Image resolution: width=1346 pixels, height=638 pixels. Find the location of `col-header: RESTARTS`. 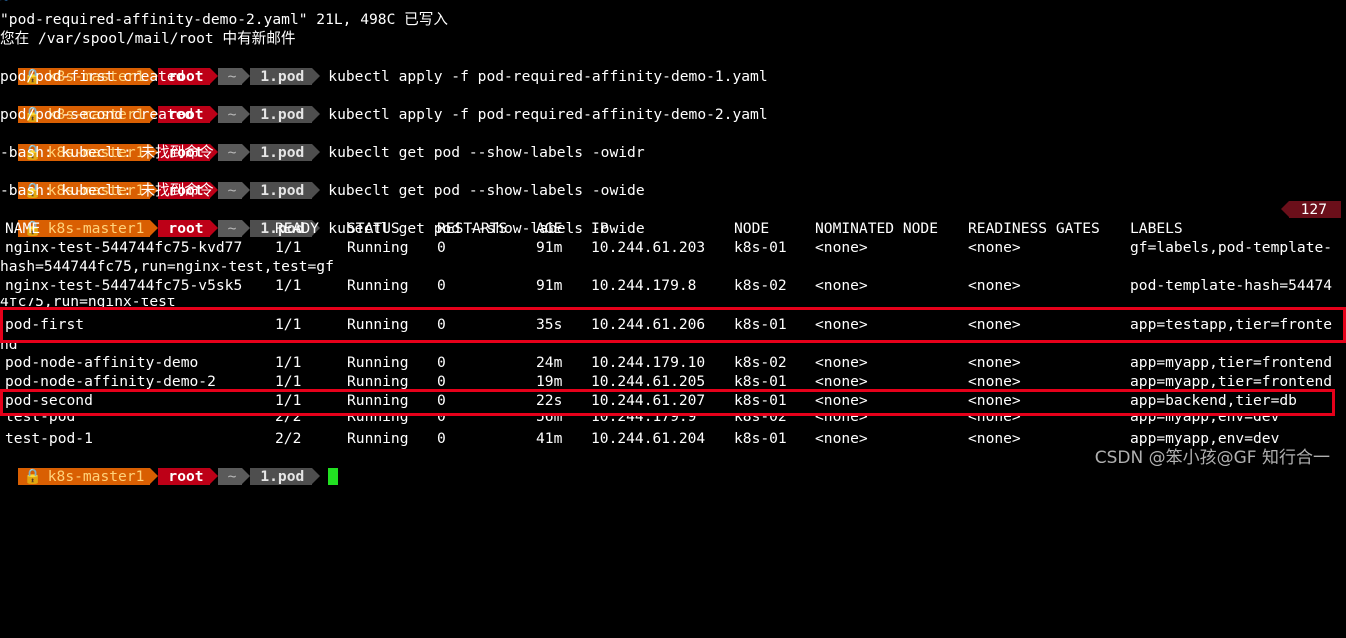

col-header: RESTARTS is located at coordinates (472, 228).